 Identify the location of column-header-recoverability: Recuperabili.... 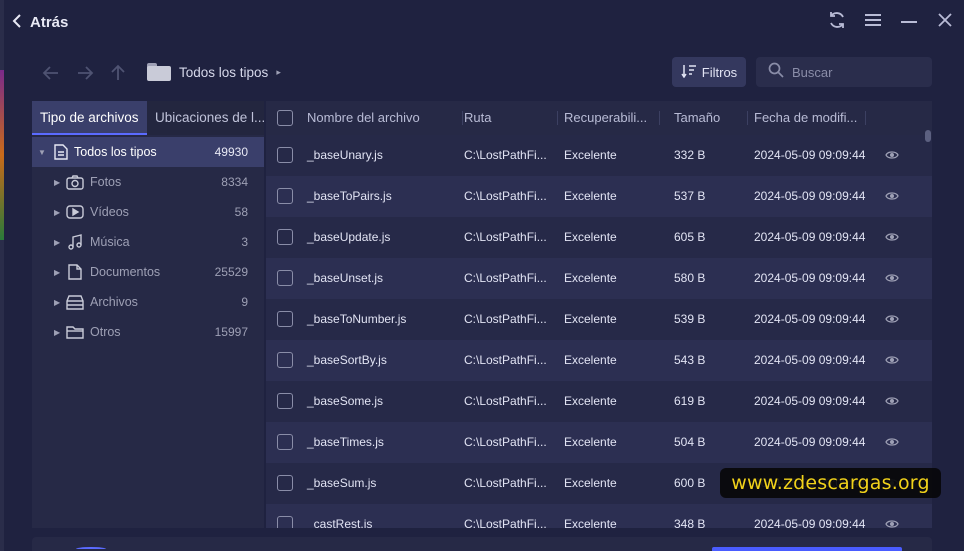
(612, 118).